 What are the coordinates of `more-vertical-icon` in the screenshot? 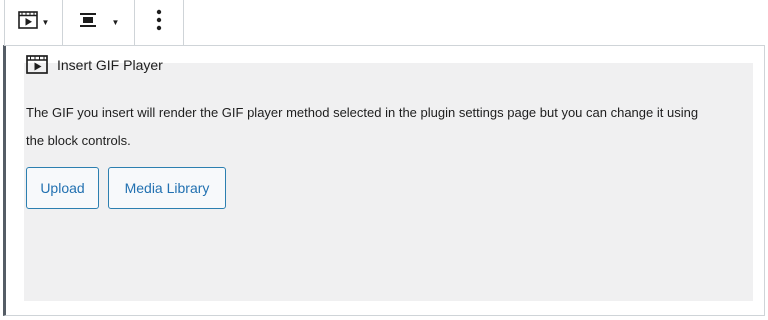 It's located at (159, 22).